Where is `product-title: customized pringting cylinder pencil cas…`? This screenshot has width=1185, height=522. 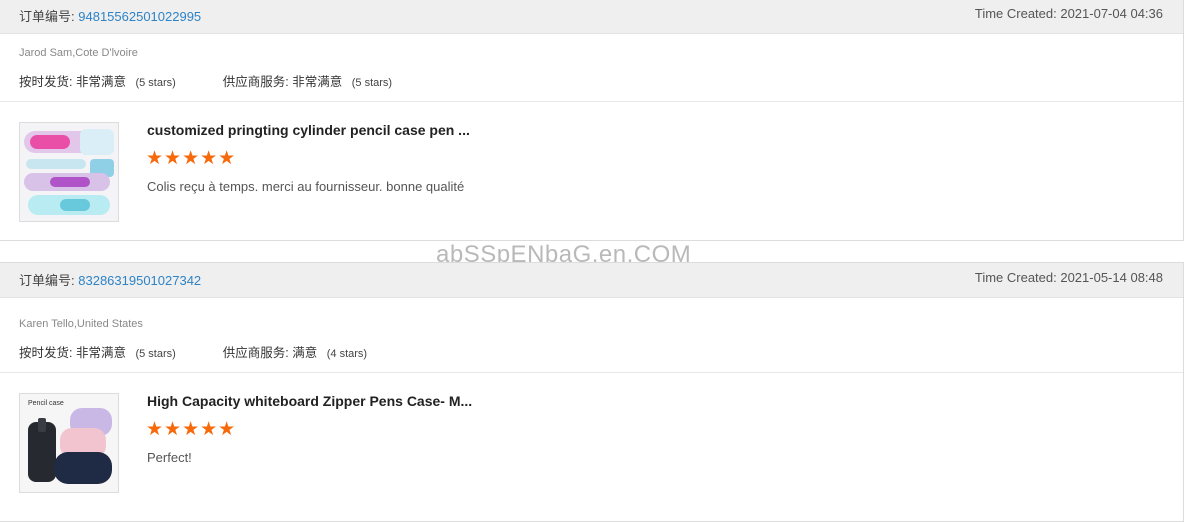 product-title: customized pringting cylinder pencil cas… is located at coordinates (308, 130).